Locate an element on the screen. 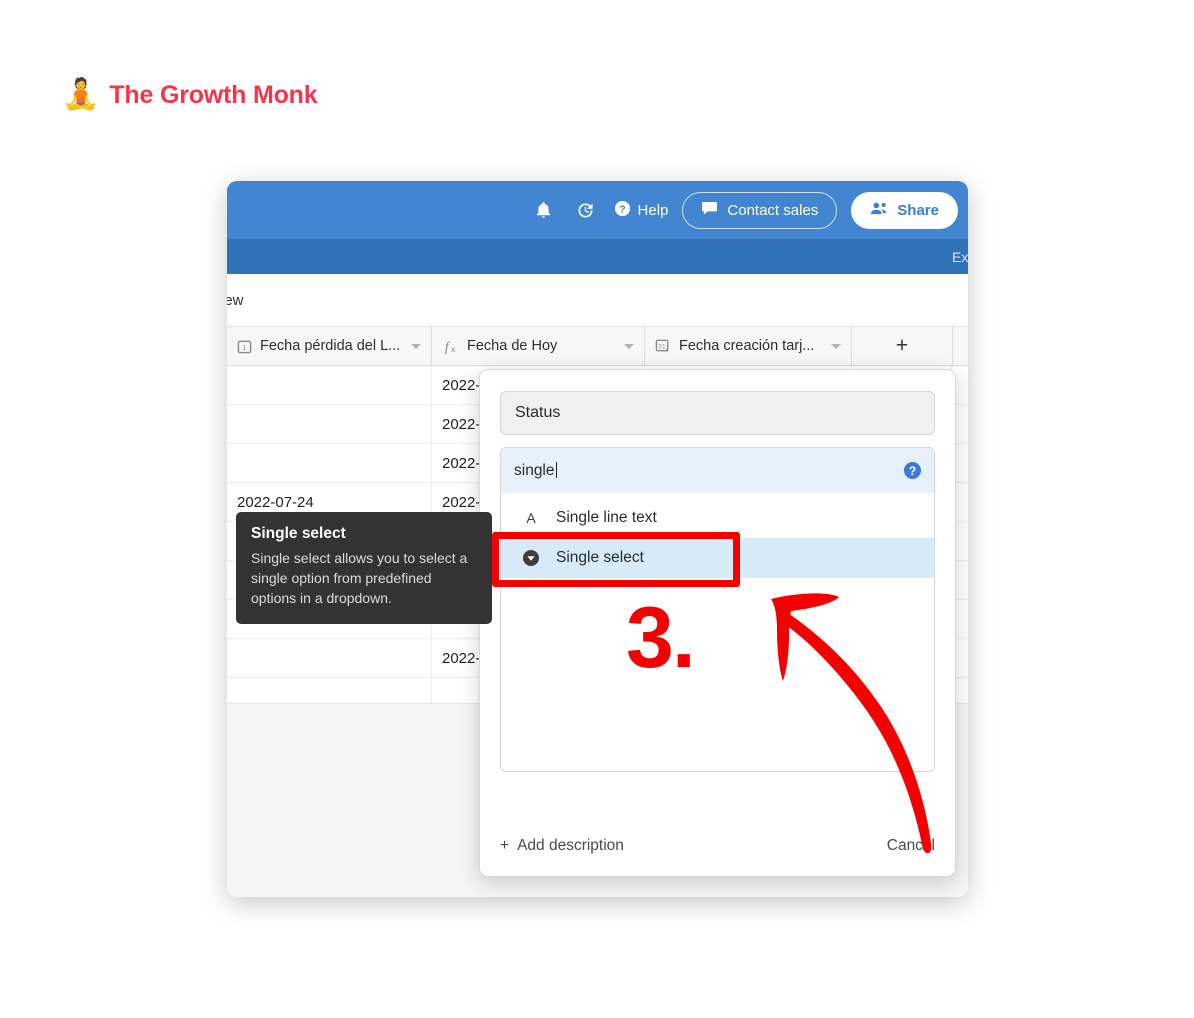 Image resolution: width=1194 pixels, height=1018 pixels. field-type-options-list: A Single line text Single select is located at coordinates (717, 632).